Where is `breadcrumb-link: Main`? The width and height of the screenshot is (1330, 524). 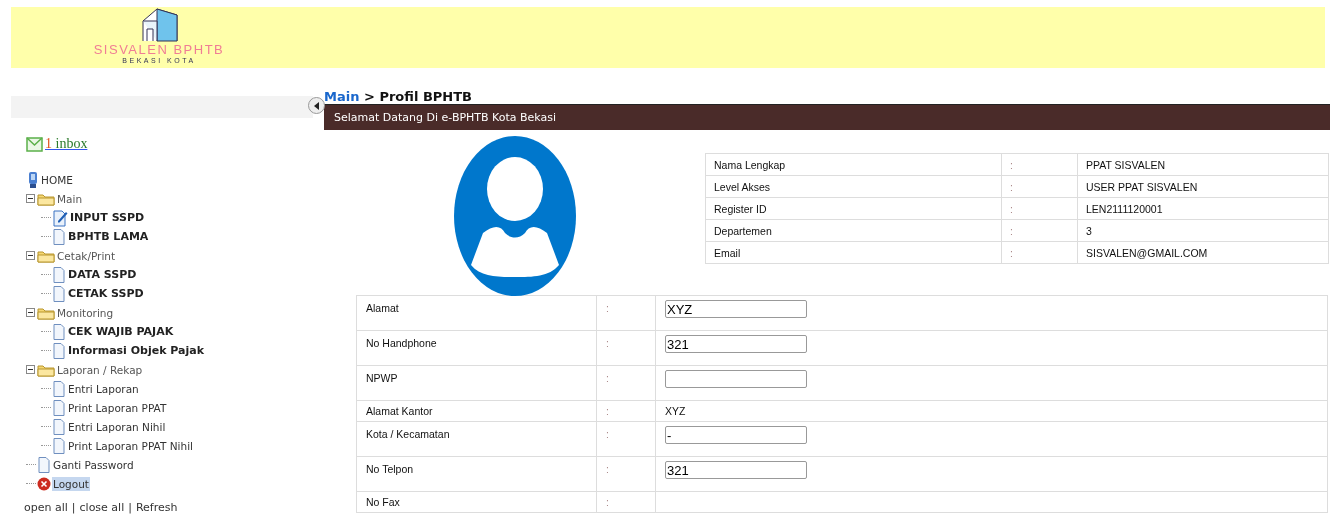 breadcrumb-link: Main is located at coordinates (342, 96).